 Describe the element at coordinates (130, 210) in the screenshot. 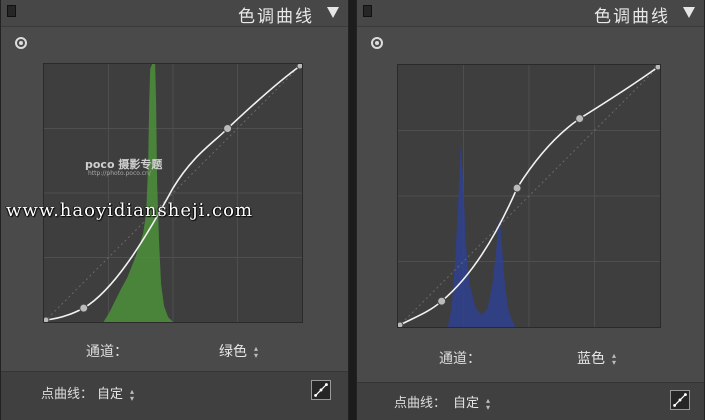

I see `site-watermark: www.haoyidiansheji.com` at that location.